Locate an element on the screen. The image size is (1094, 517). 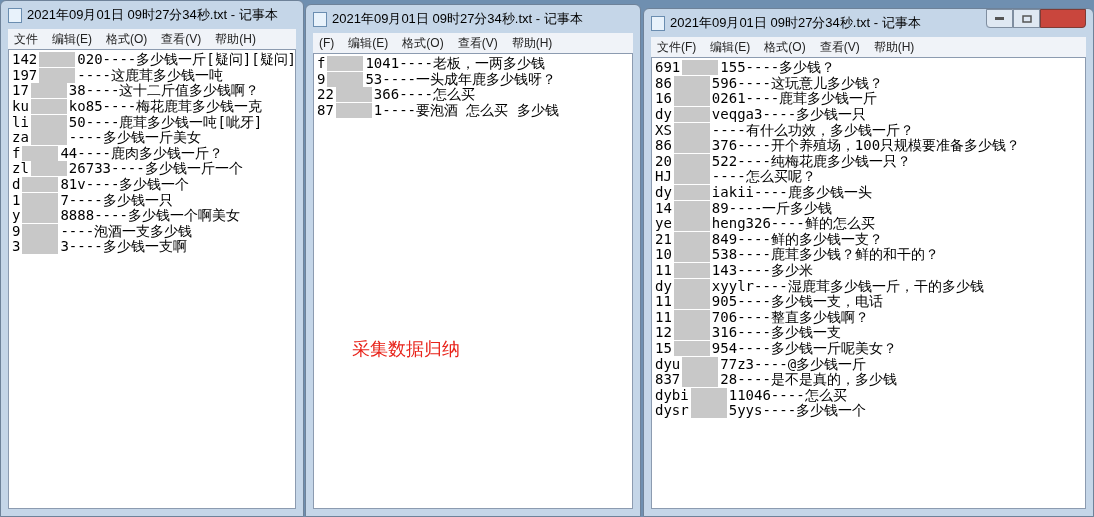
text-line: 50----鹿茸多少钱一吨[呲牙] is located at coordinates (165, 122).